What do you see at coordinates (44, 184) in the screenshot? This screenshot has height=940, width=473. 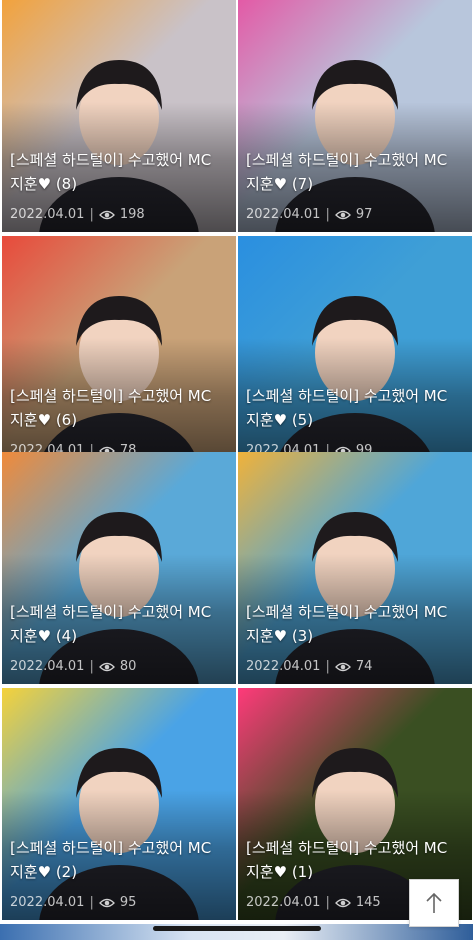 I see `post-title-line-2: 지훈♥ (8)` at bounding box center [44, 184].